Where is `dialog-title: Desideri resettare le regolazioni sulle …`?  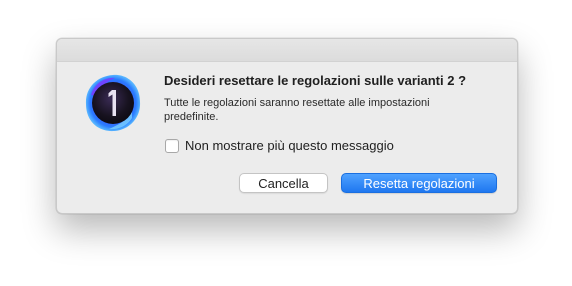 dialog-title: Desideri resettare le regolazioni sulle … is located at coordinates (315, 80).